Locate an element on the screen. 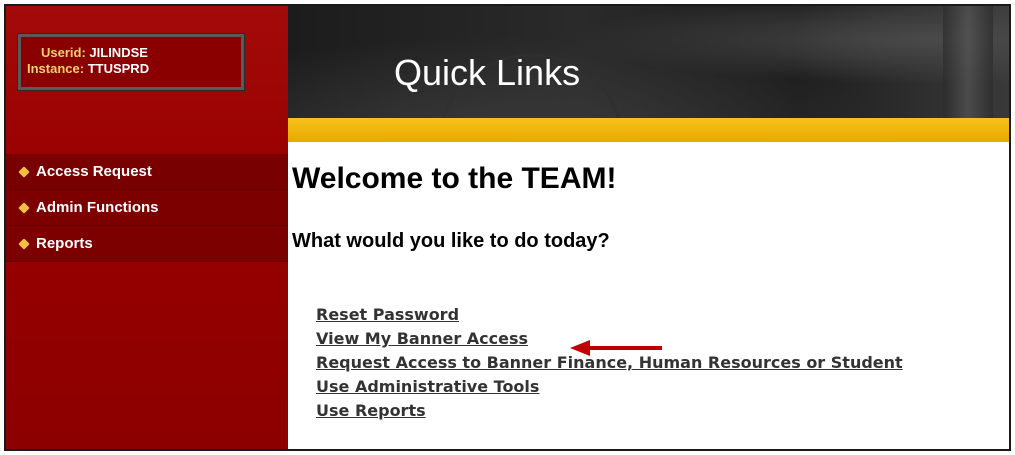 This screenshot has width=1015, height=455. sidebar-nav: Access Request Admin Functions Reports is located at coordinates (147, 208).